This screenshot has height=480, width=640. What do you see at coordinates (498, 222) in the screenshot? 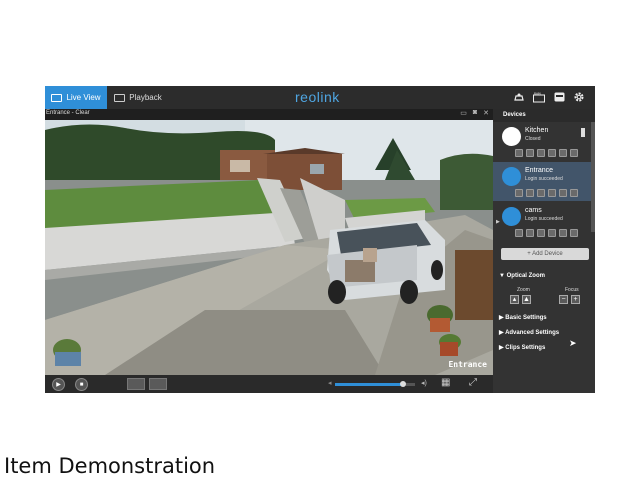
I see `expand-caret-icon: ▶` at bounding box center [498, 222].